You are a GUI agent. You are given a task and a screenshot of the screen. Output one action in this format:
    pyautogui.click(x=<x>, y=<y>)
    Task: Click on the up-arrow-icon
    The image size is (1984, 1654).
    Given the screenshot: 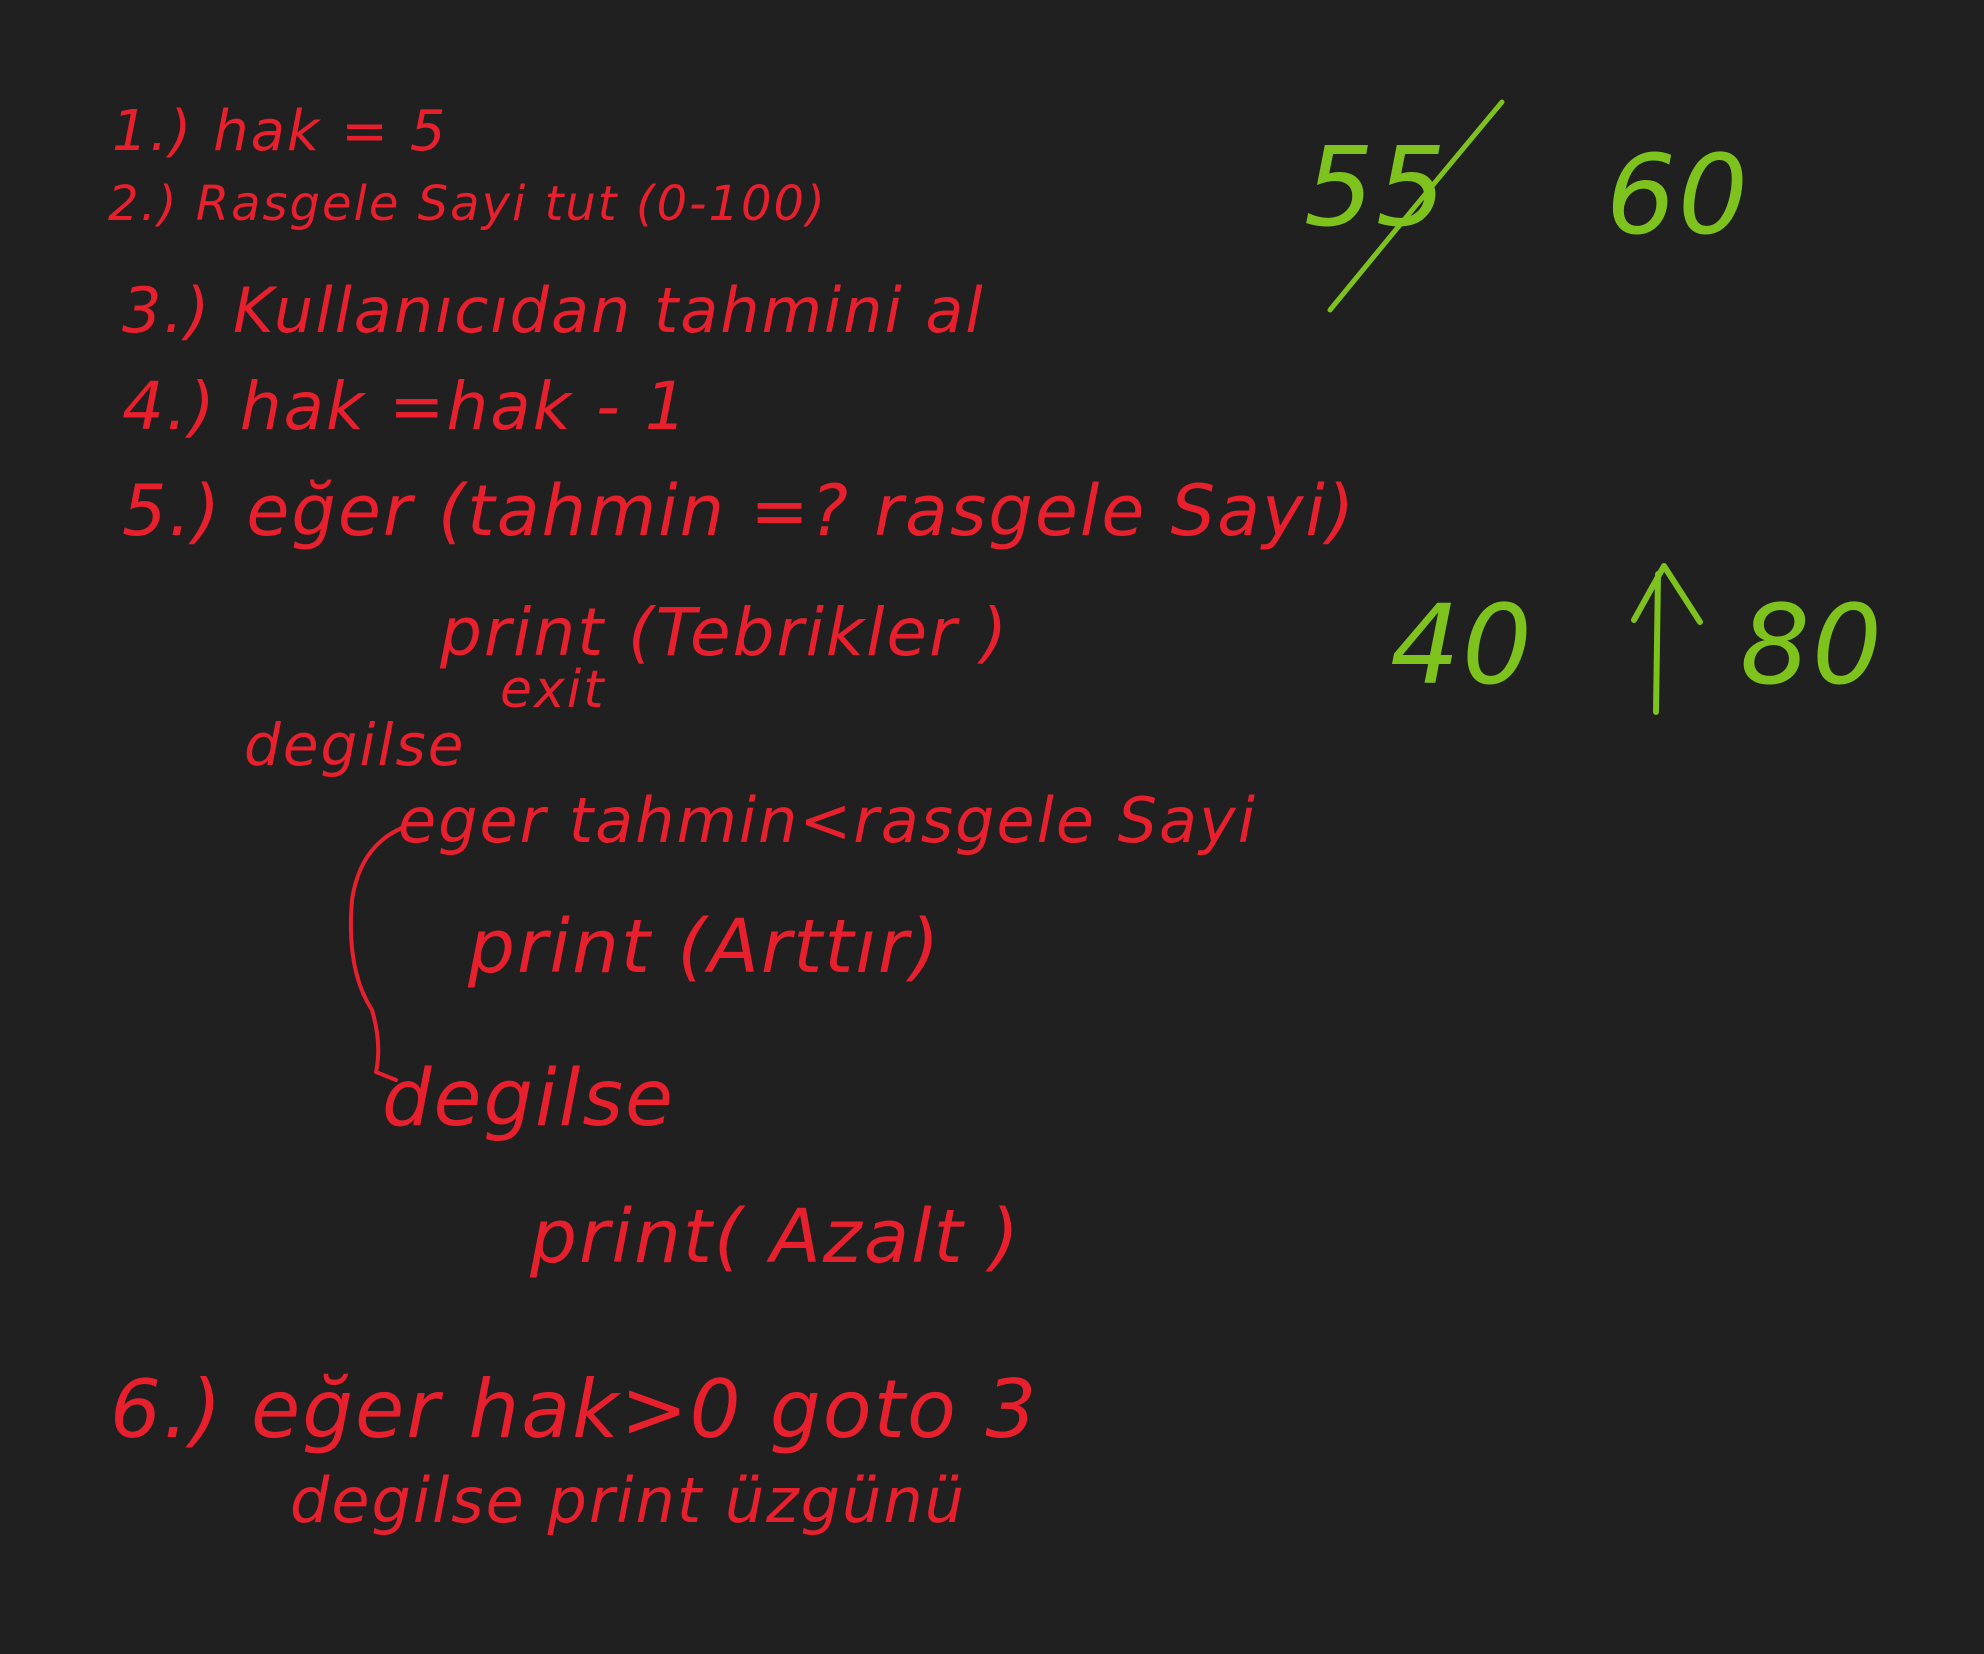 What is the action you would take?
    pyautogui.click(x=1667, y=639)
    